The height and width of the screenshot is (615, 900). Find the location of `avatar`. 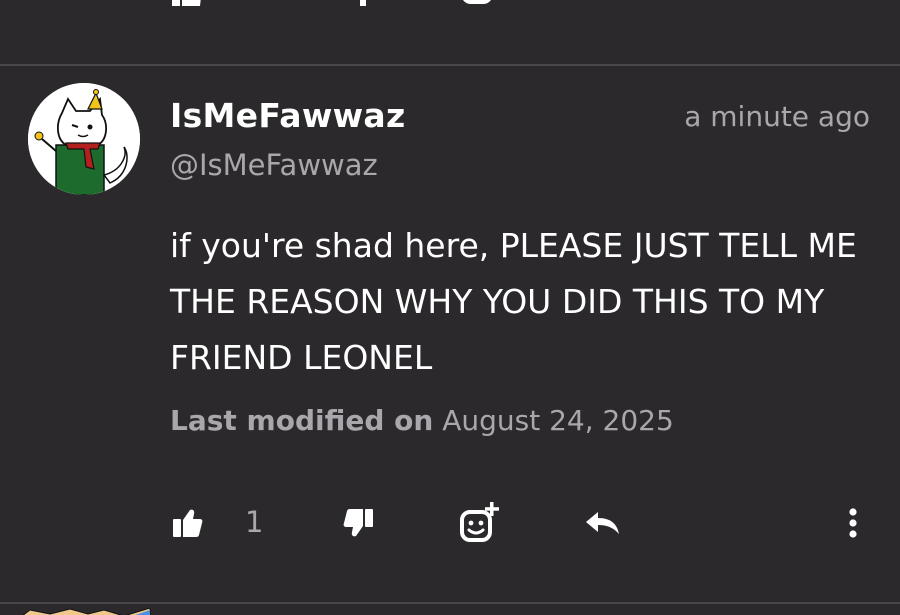

avatar is located at coordinates (84, 139).